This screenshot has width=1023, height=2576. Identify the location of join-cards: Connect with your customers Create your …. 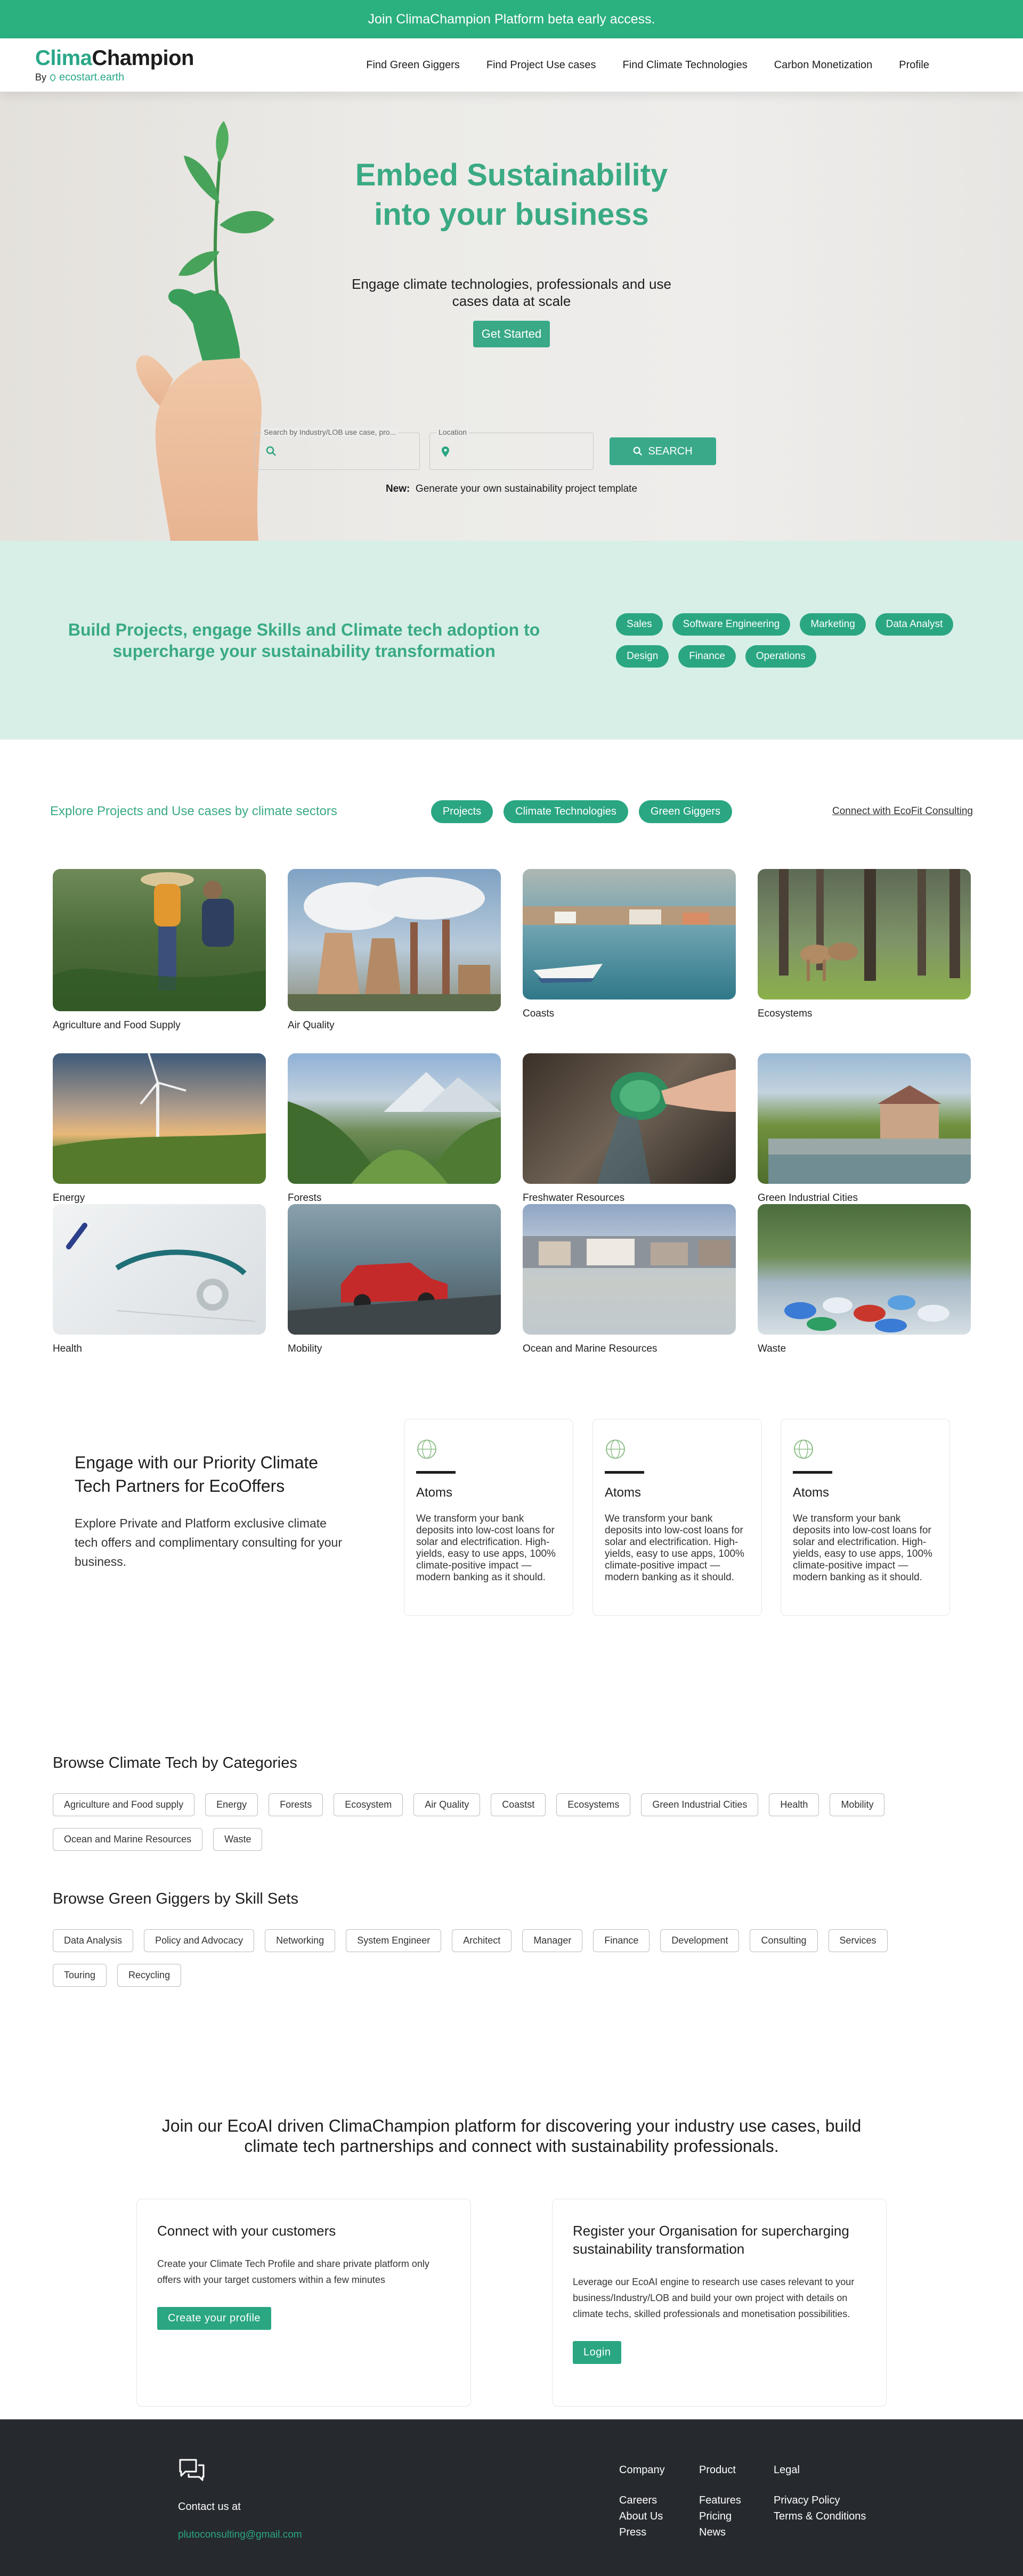
(511, 2303).